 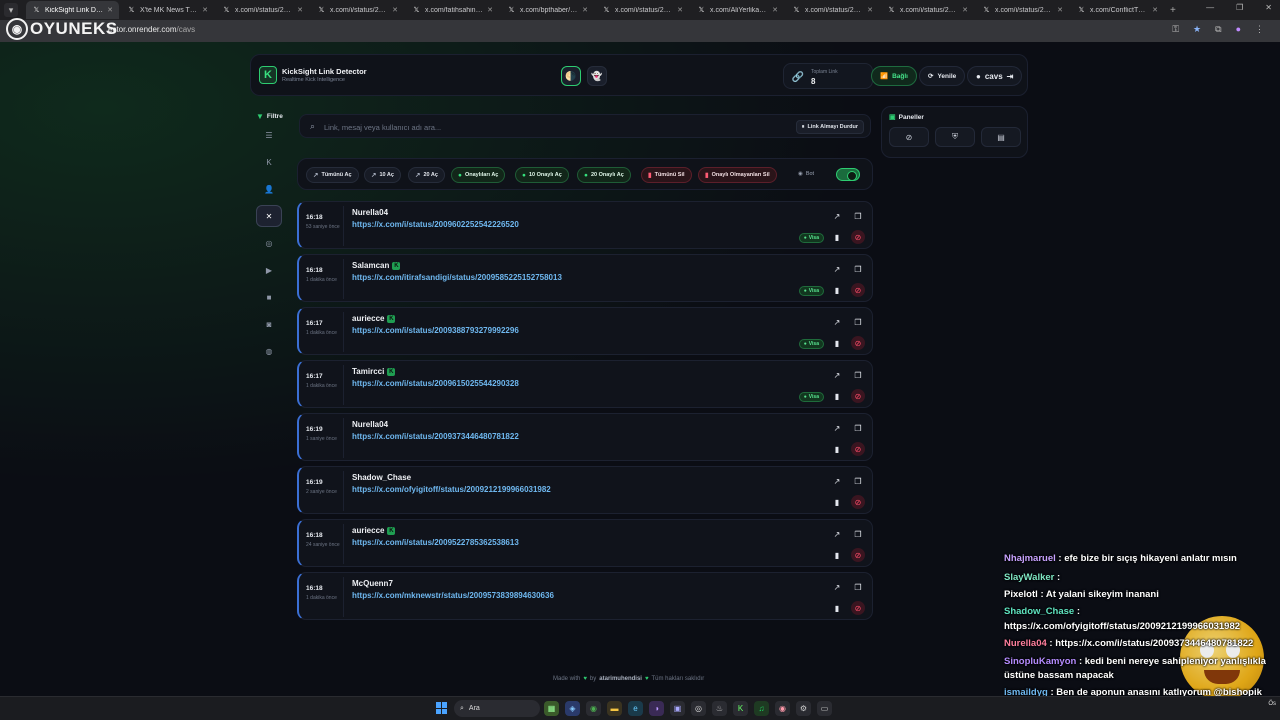 I want to click on delete-all-button: ▮ Tümünü Sil, so click(x=666, y=175).